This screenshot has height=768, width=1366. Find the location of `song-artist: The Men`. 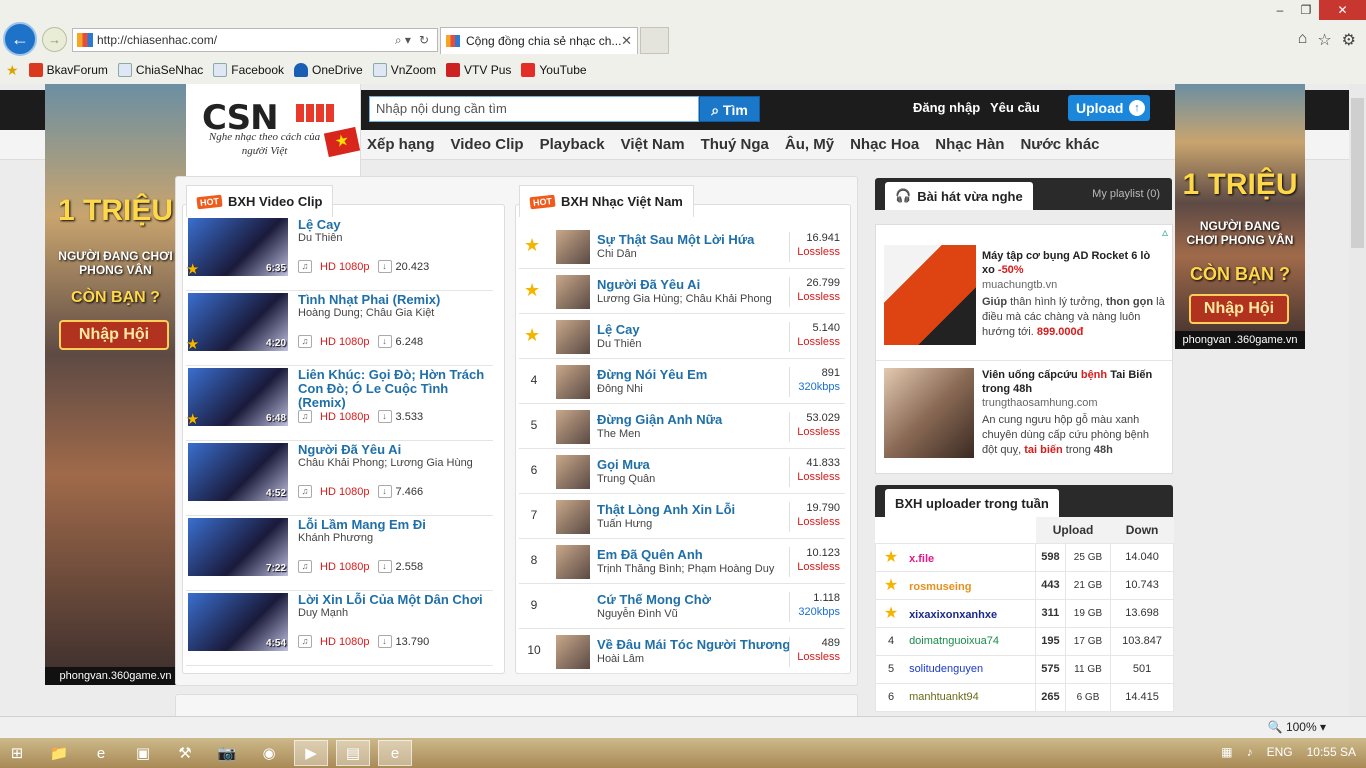

song-artist: The Men is located at coordinates (618, 434).